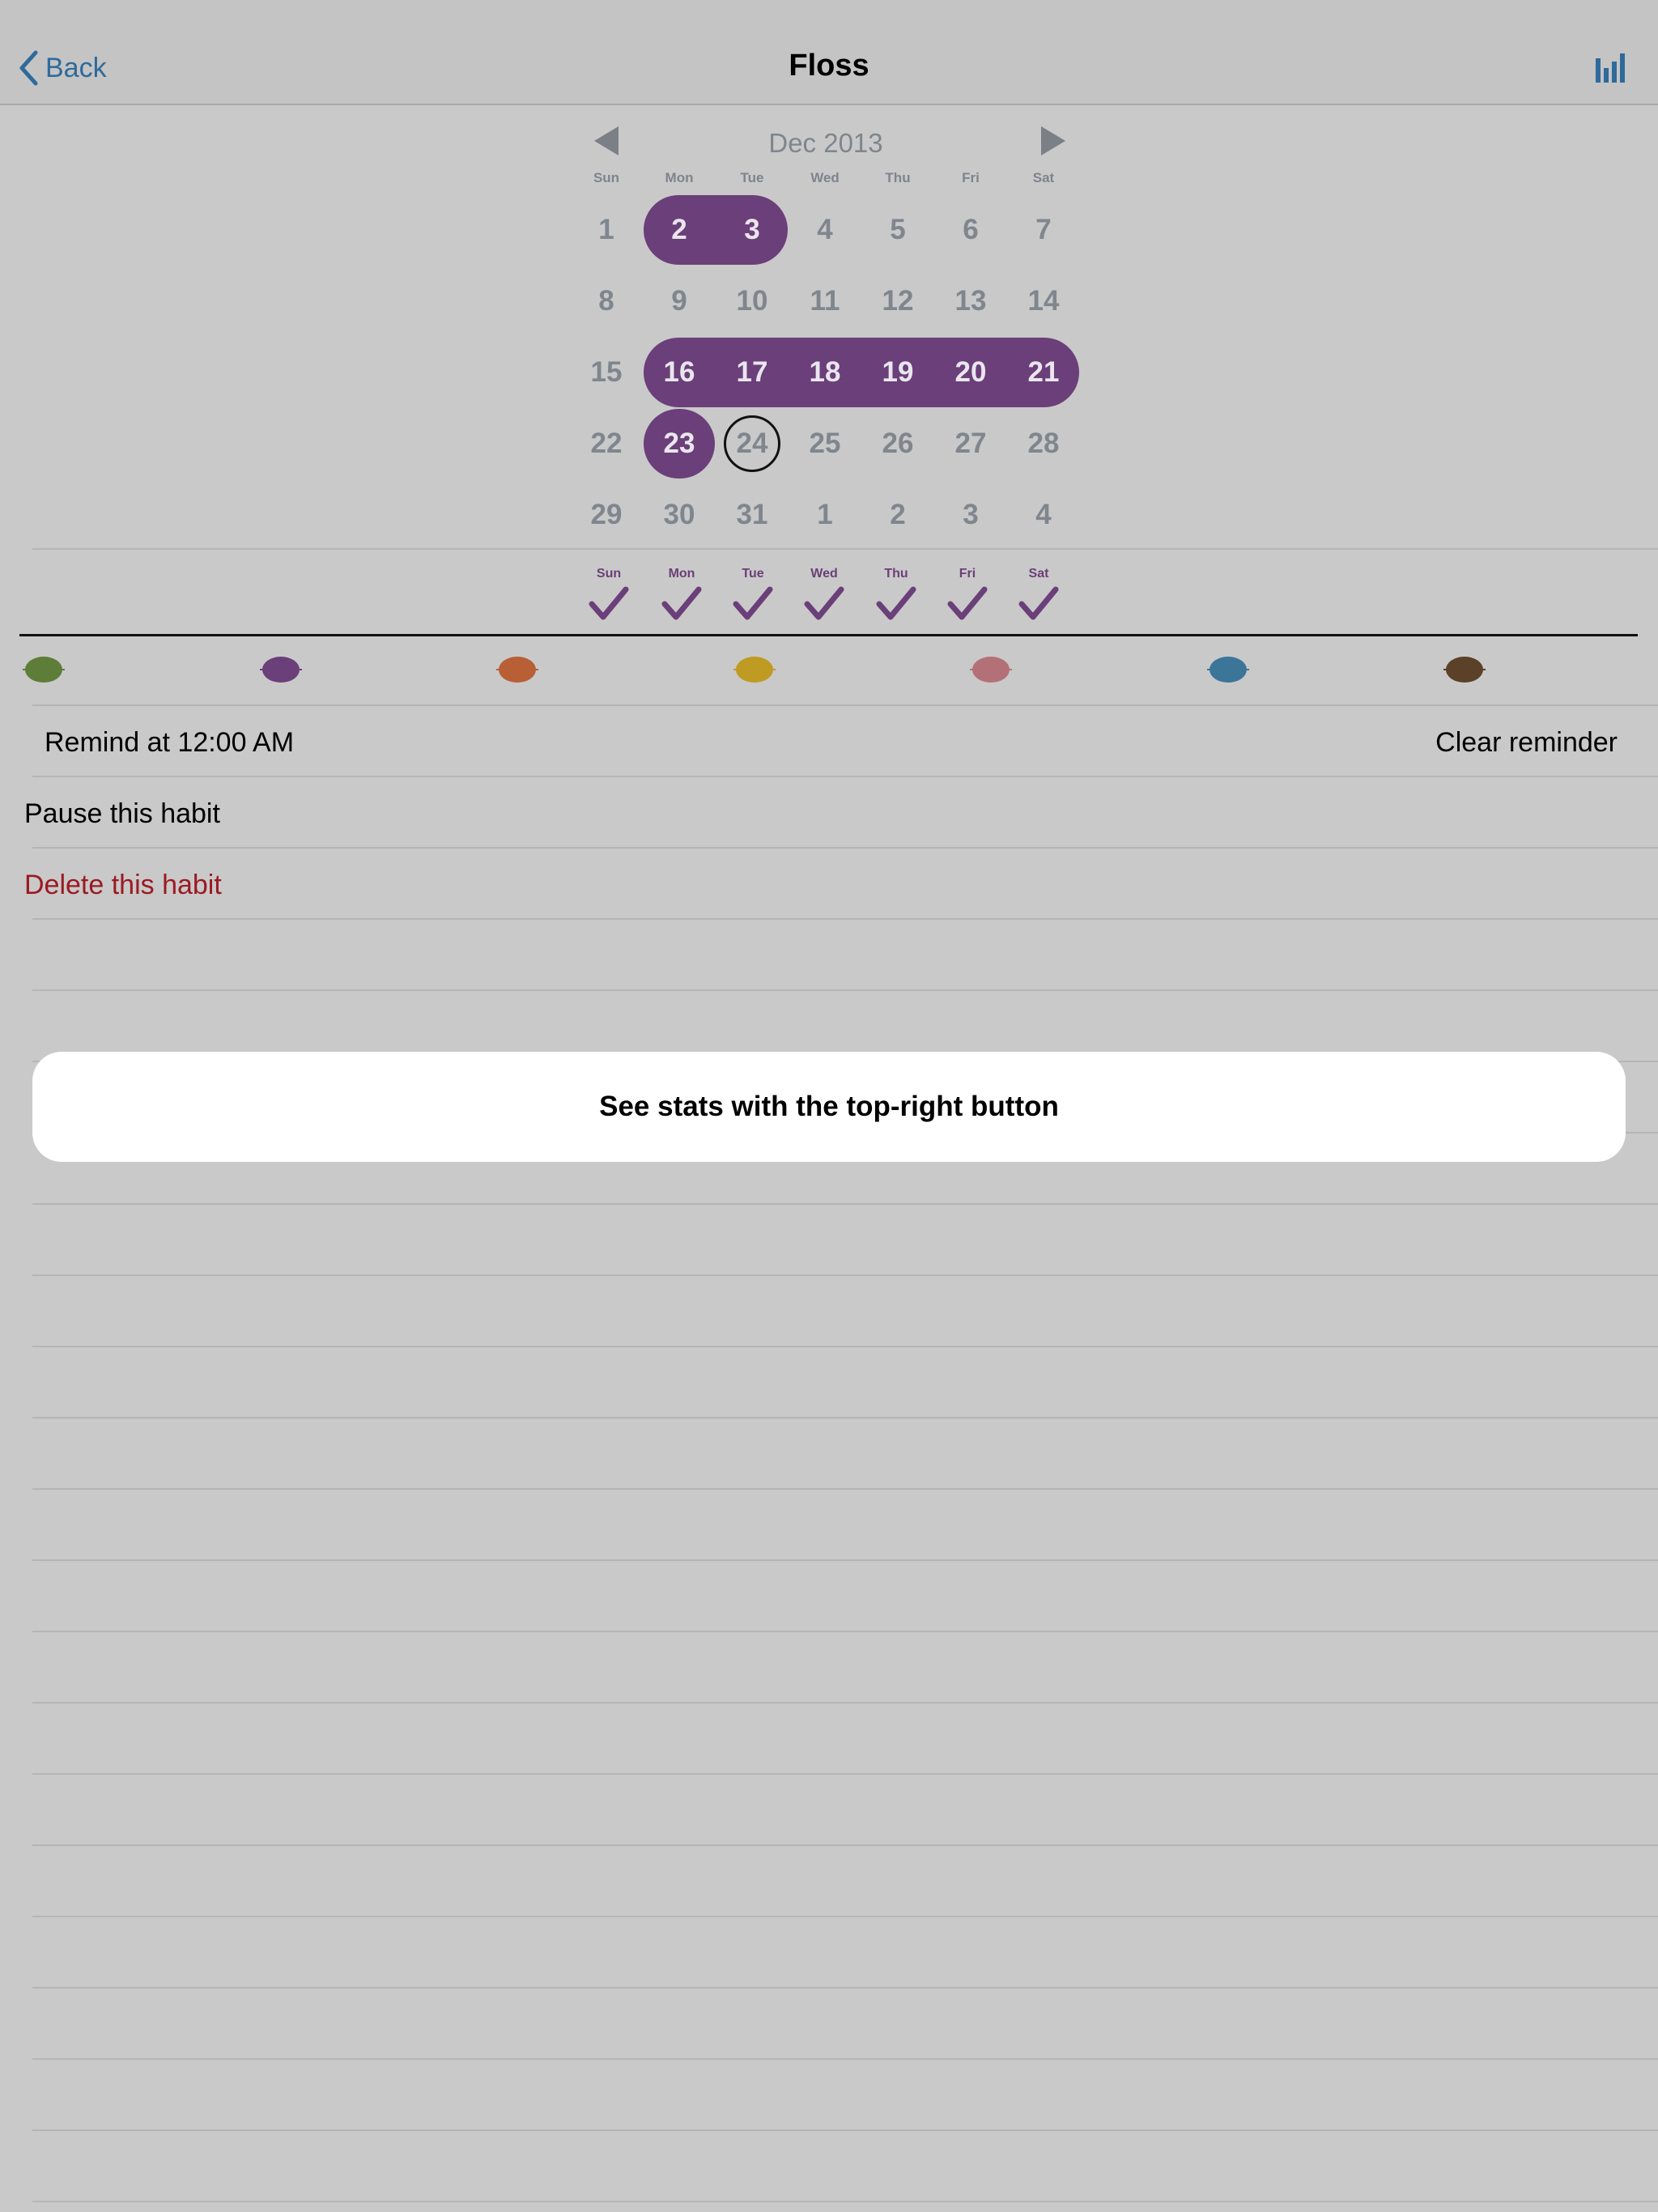  I want to click on delete-habit-button: Delete this habit, so click(123, 886).